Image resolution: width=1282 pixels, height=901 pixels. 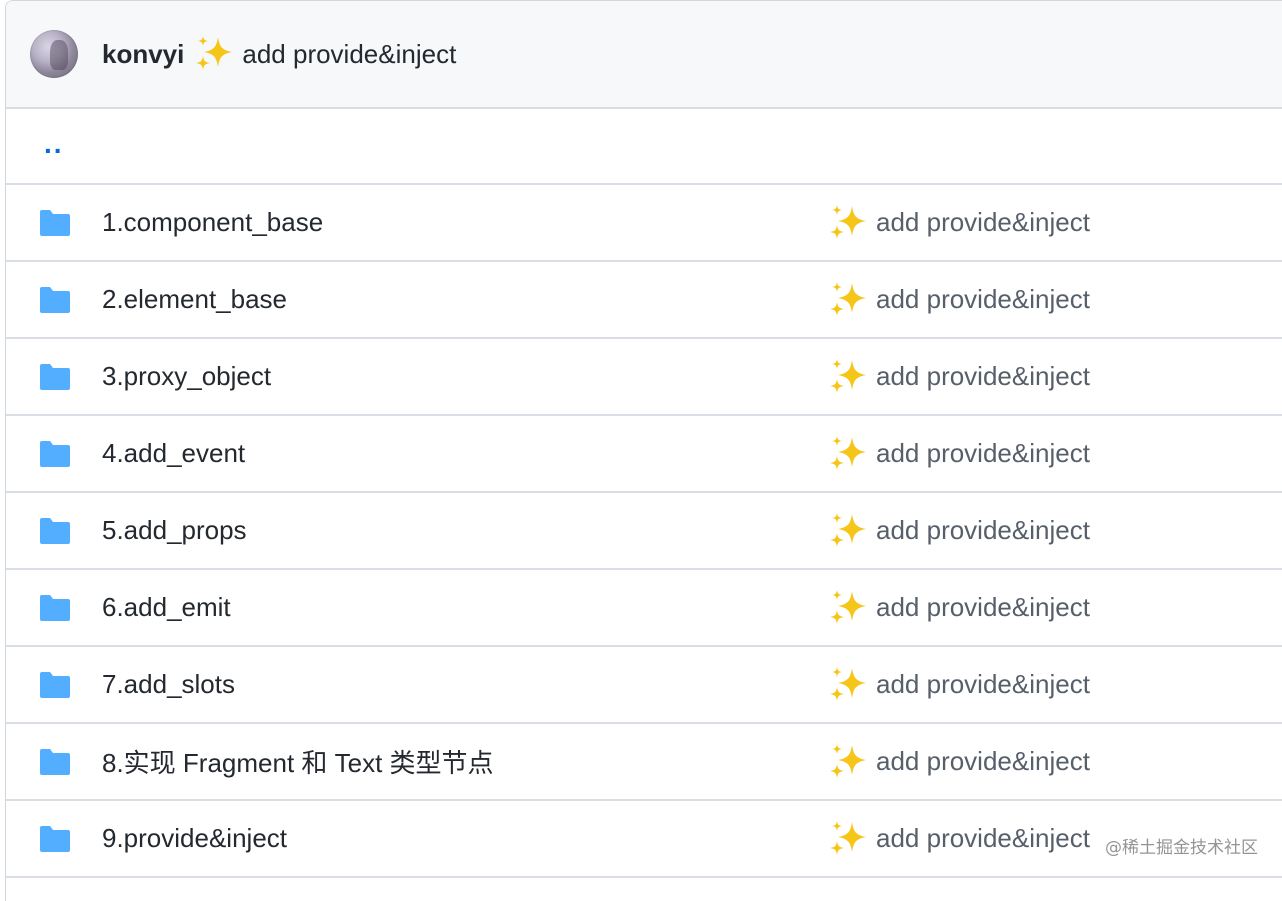 I want to click on parent-directory-link: .., so click(x=54, y=144).